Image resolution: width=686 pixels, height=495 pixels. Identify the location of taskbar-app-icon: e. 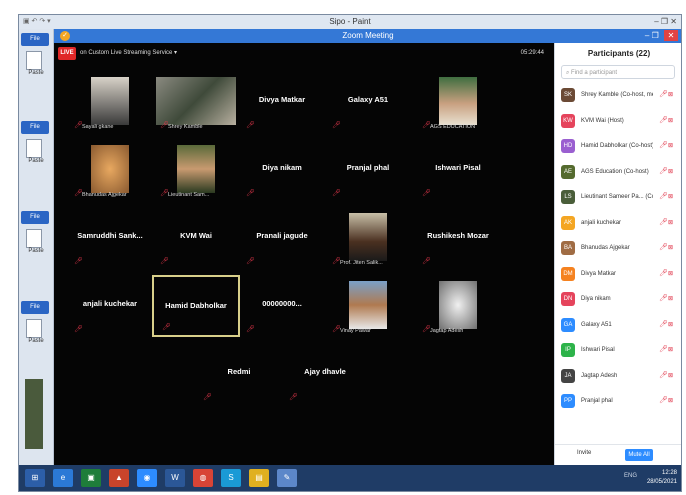
(63, 478).